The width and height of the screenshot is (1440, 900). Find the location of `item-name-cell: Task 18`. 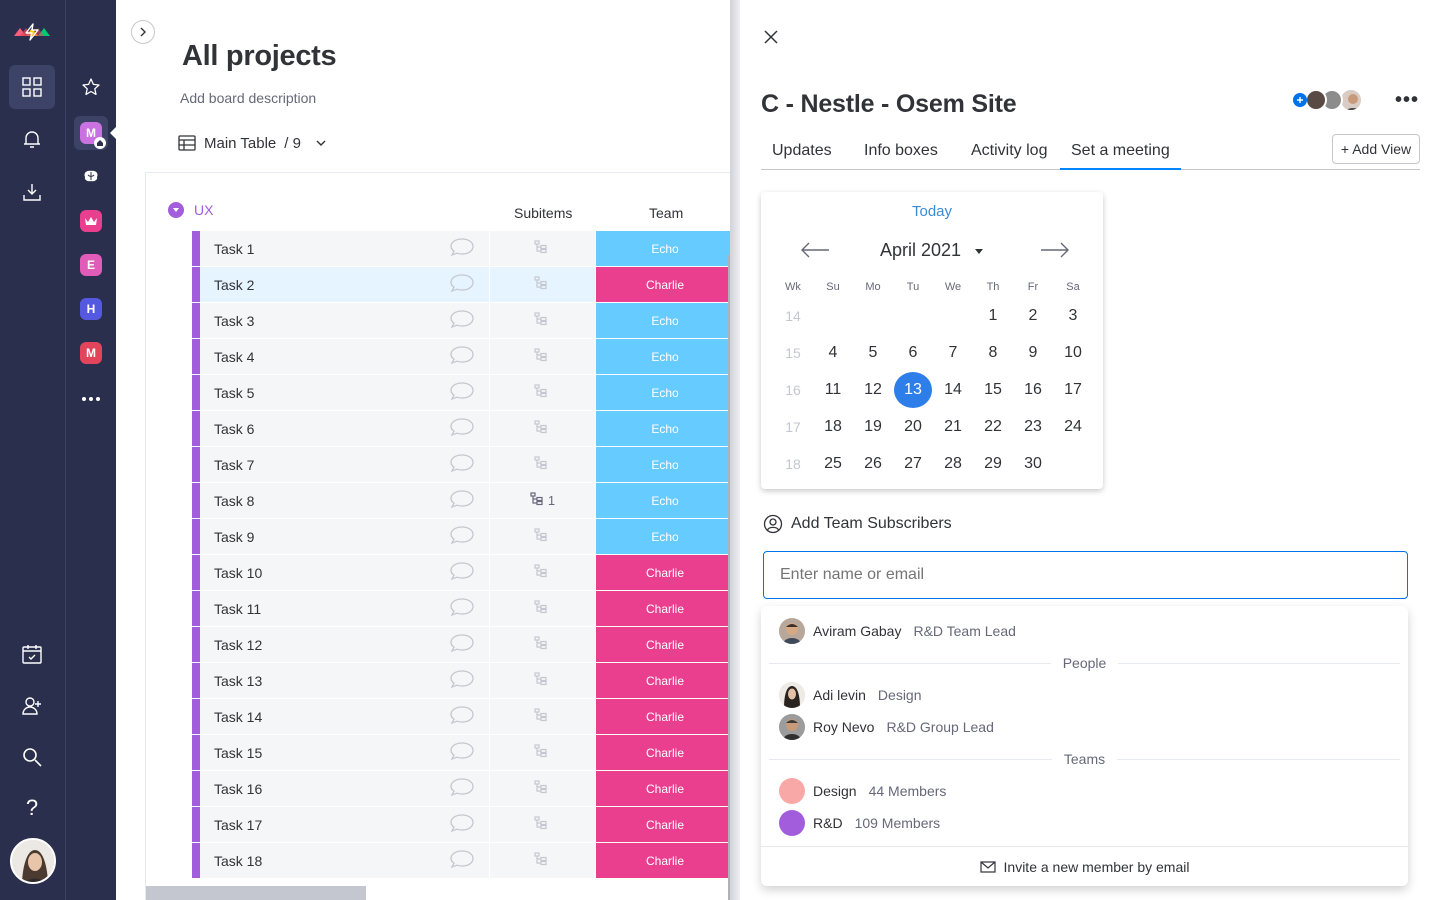

item-name-cell: Task 18 is located at coordinates (345, 860).